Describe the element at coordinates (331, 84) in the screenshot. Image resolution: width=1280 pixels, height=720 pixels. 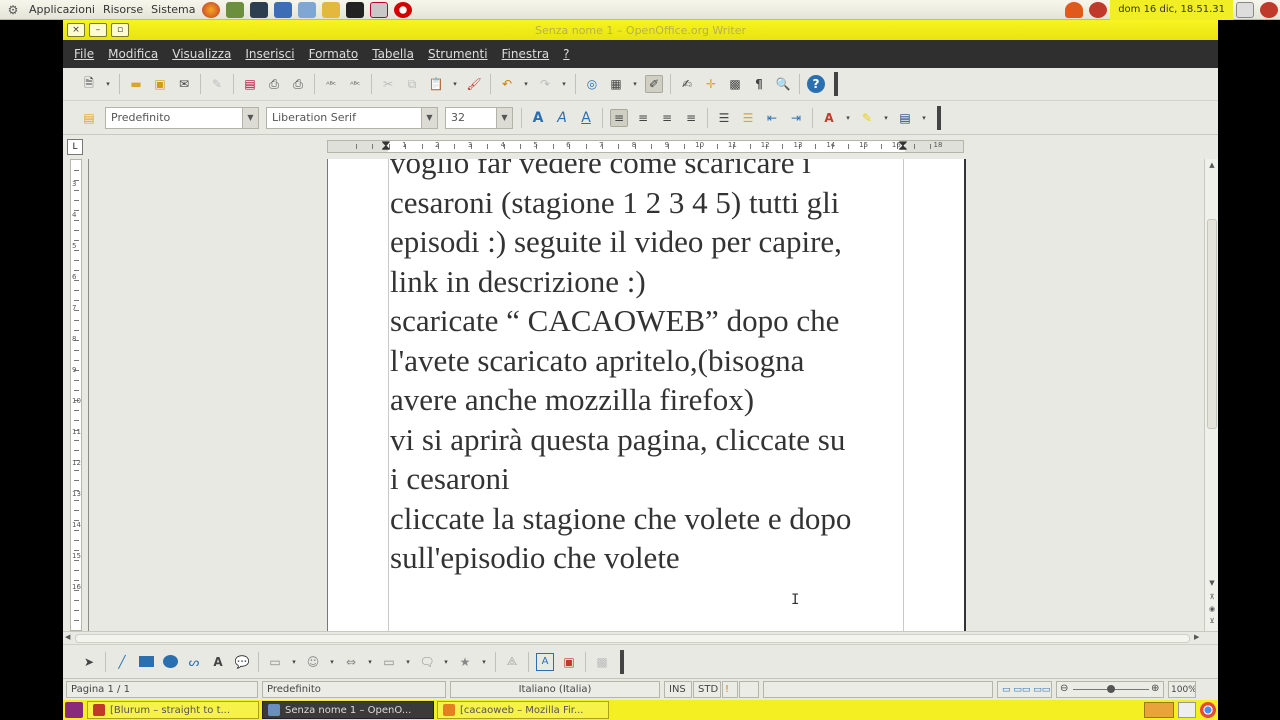
I see `spellcheck-icon: ᴬᴮᶜ` at that location.